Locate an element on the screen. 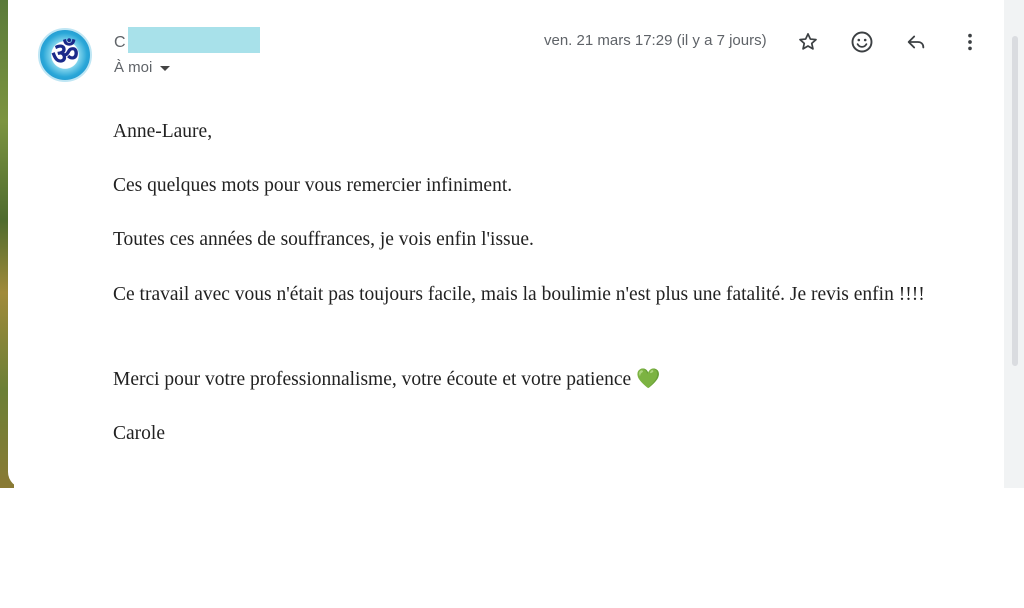 The image size is (1024, 608). reply-icon is located at coordinates (916, 42).